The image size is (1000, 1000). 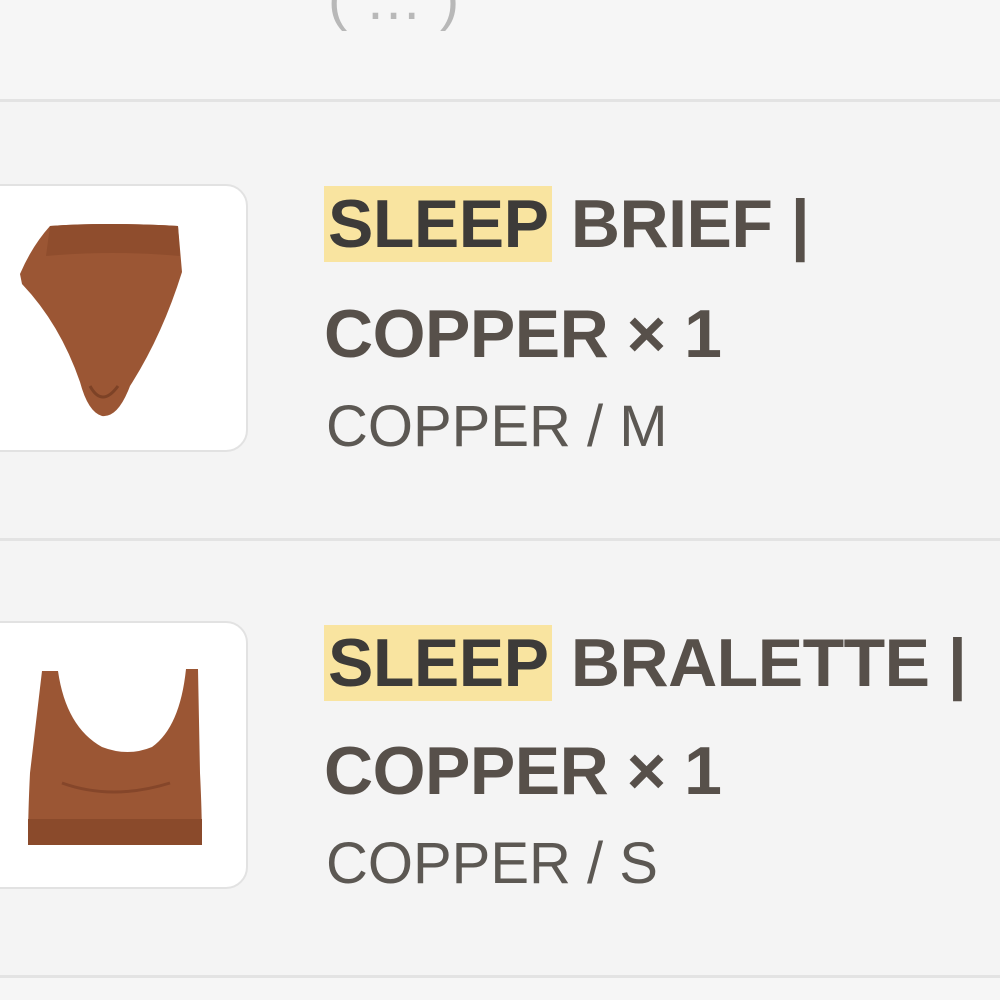 I want to click on previous-row-fragment: ( ... ), so click(x=500, y=50).